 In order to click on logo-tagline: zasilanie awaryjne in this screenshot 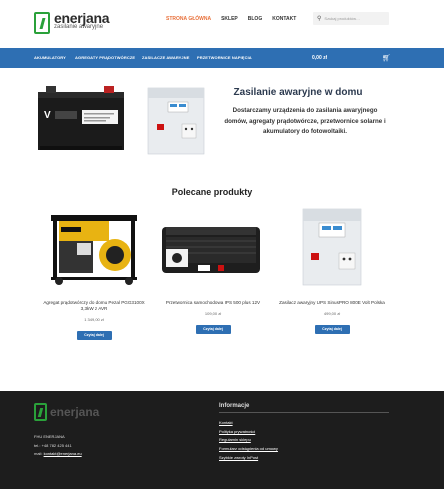, I will do `click(79, 27)`.